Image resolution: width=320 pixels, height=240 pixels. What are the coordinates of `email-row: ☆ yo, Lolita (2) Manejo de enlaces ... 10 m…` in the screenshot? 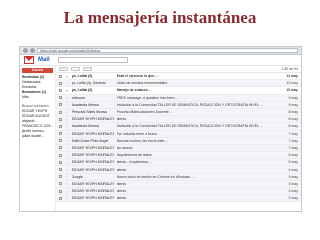 It's located at (178, 91).